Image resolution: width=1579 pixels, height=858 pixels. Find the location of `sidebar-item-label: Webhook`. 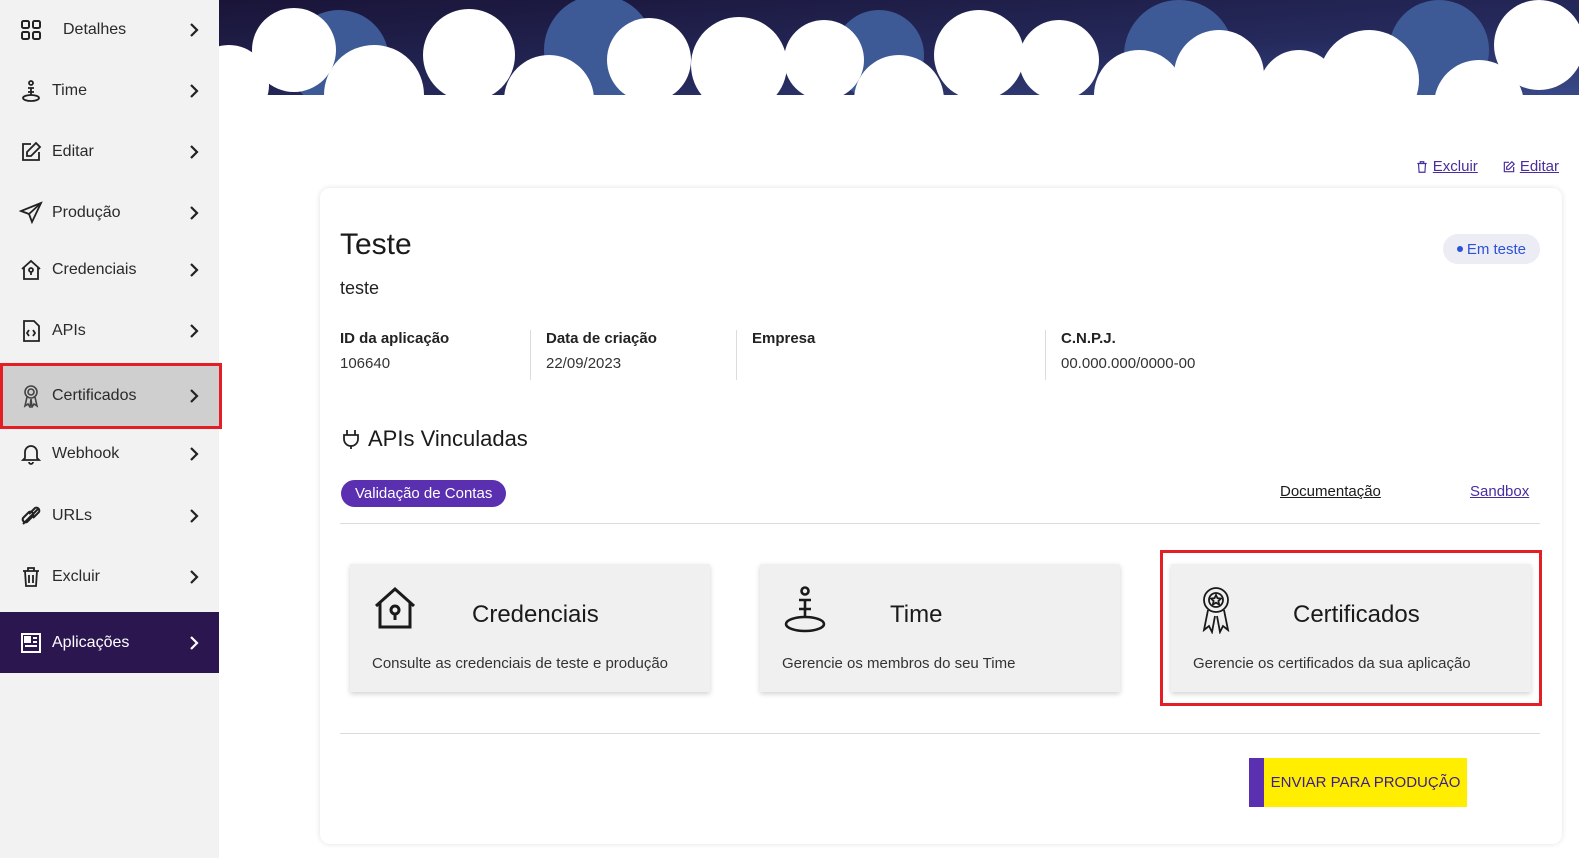

sidebar-item-label: Webhook is located at coordinates (86, 453).